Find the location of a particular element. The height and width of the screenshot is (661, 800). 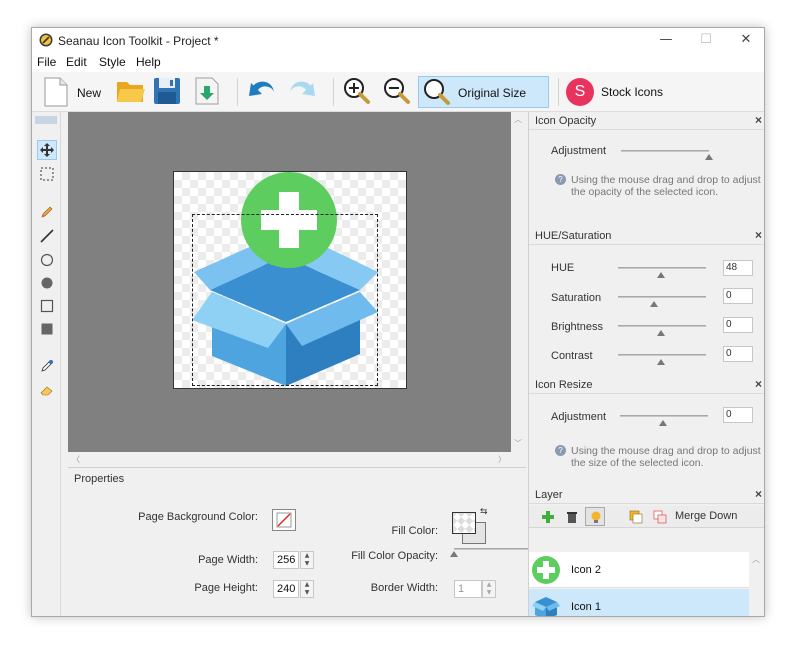

contrast-label: Contrast is located at coordinates (572, 356).